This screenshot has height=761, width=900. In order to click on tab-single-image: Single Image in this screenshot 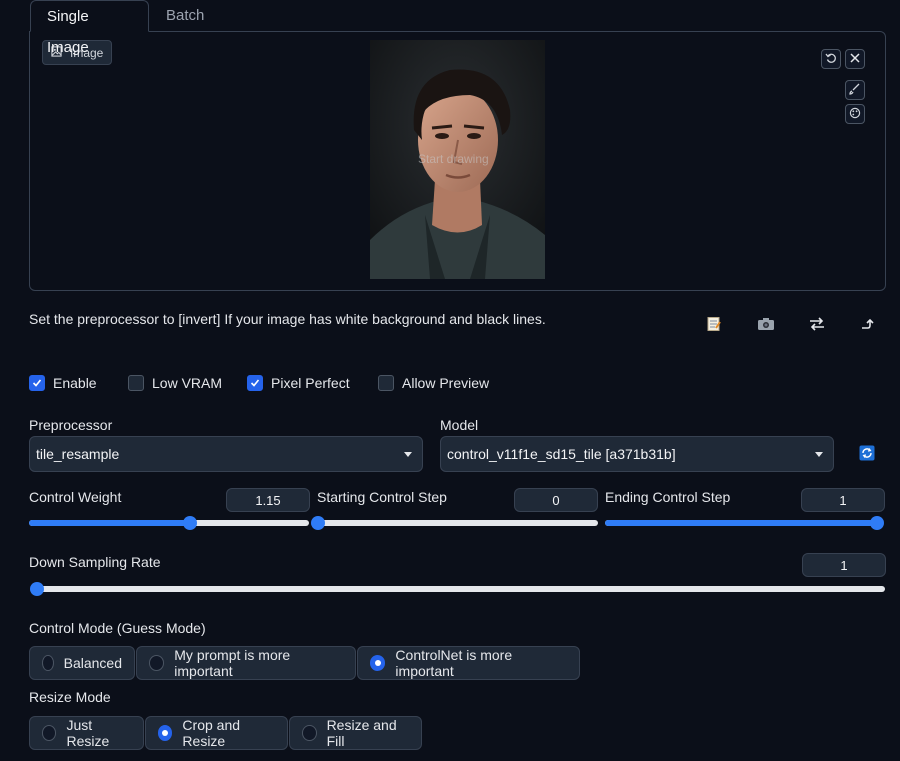, I will do `click(89, 28)`.